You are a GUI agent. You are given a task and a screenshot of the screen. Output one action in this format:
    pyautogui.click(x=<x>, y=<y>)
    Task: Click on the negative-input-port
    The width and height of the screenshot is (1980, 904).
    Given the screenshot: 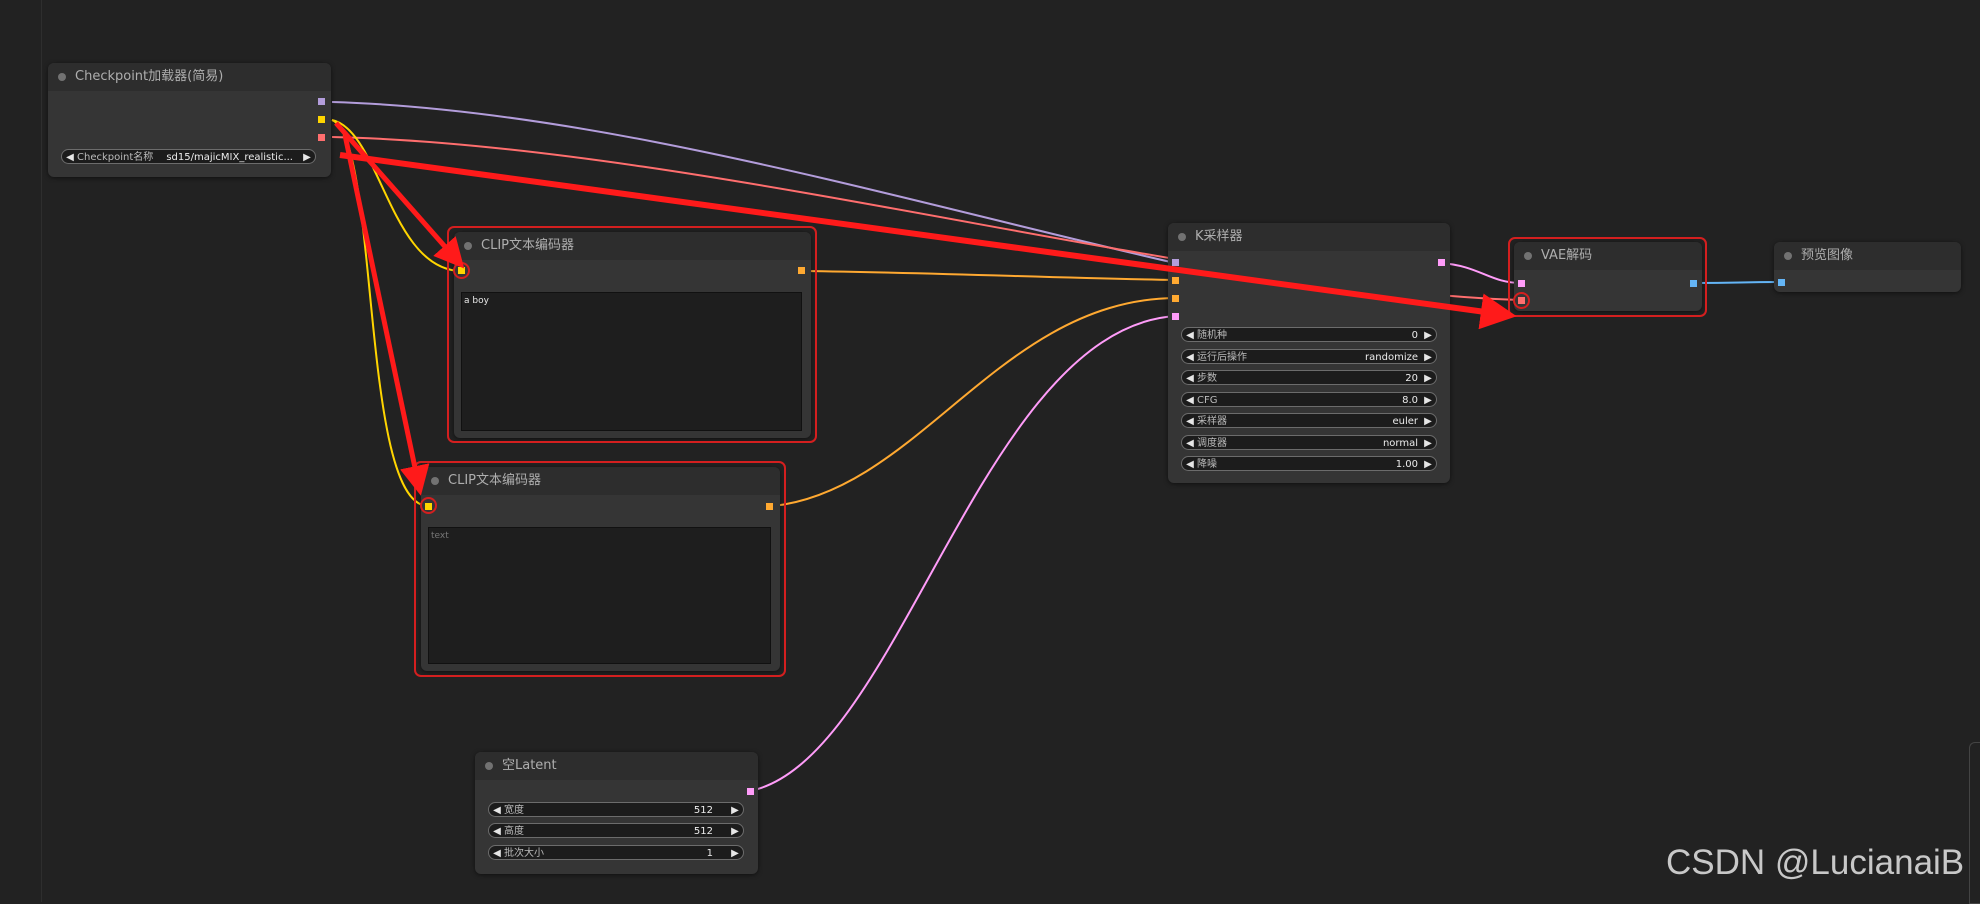 What is the action you would take?
    pyautogui.click(x=1175, y=298)
    